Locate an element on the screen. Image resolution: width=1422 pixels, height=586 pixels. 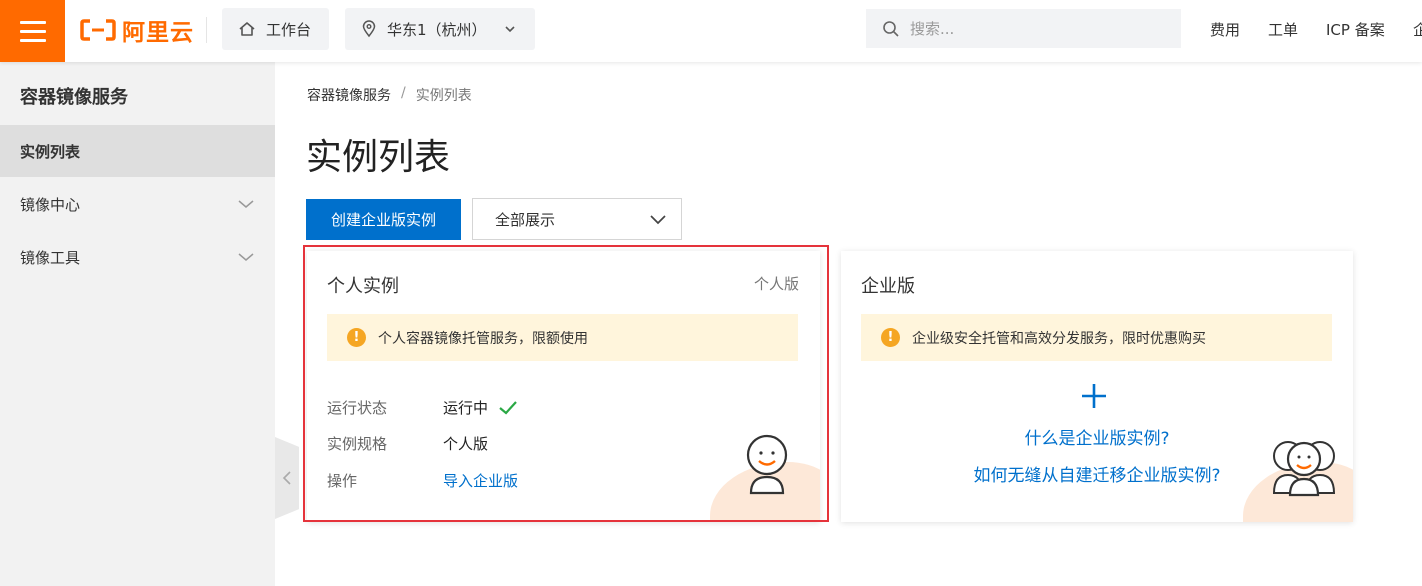
notice-banner: ! 企业级安全托管和高效分发服务，限时优惠购买 is located at coordinates (1096, 337).